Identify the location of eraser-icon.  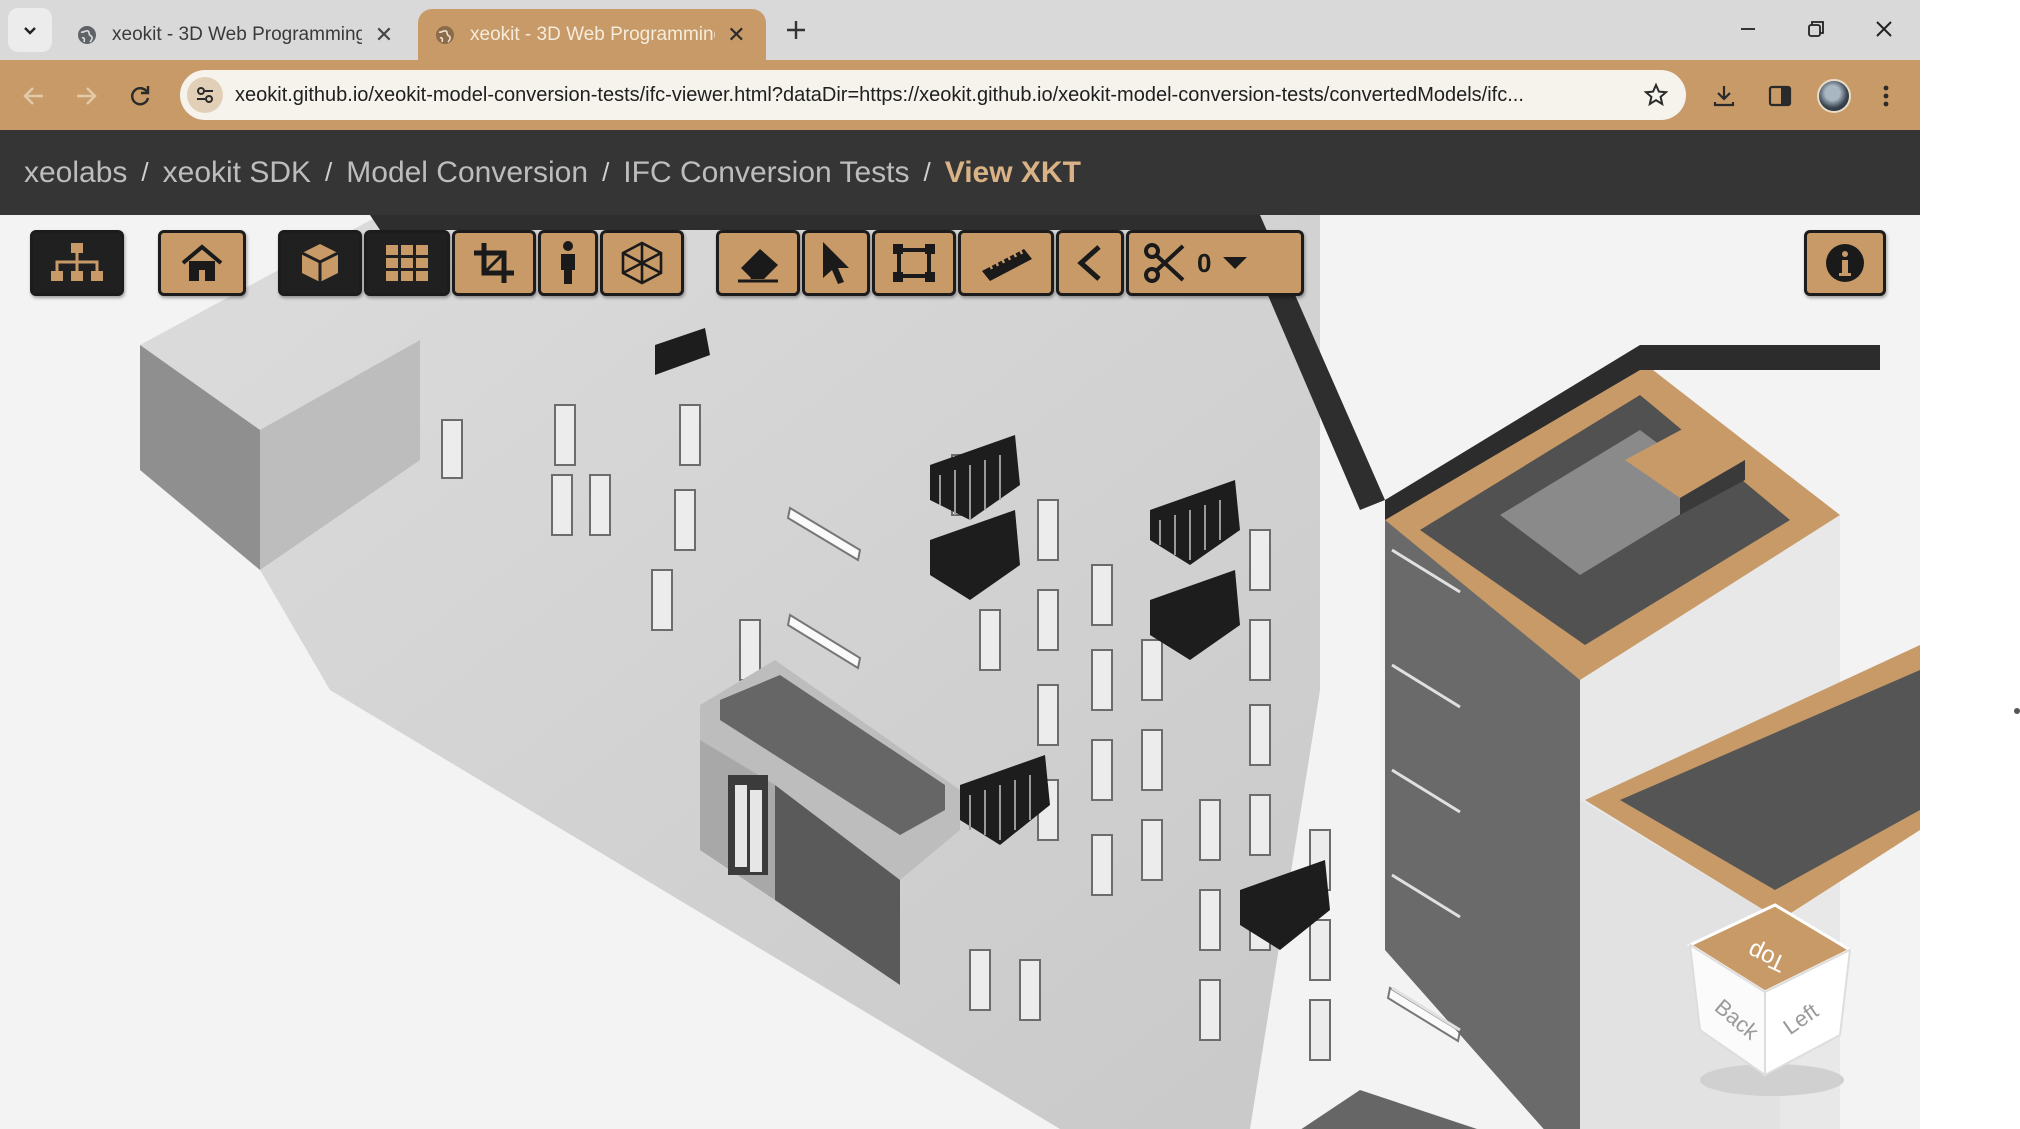
(758, 266).